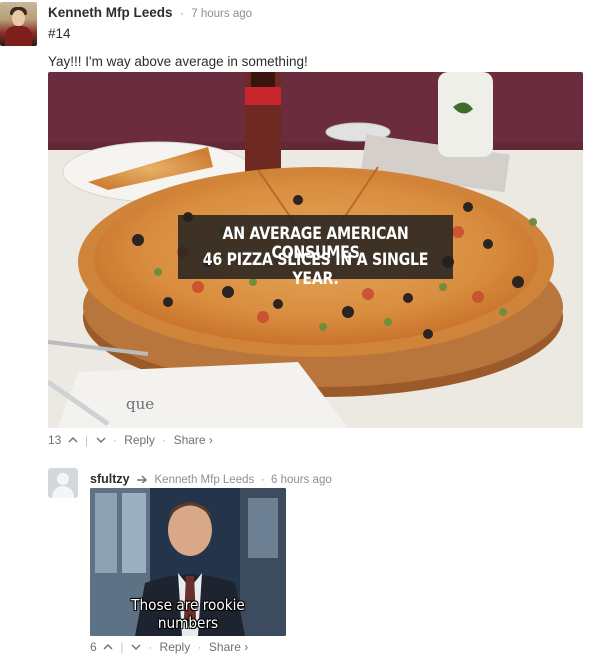  I want to click on comment-header: Kenneth Mfp Leeds · 7 hours ago, so click(150, 13).